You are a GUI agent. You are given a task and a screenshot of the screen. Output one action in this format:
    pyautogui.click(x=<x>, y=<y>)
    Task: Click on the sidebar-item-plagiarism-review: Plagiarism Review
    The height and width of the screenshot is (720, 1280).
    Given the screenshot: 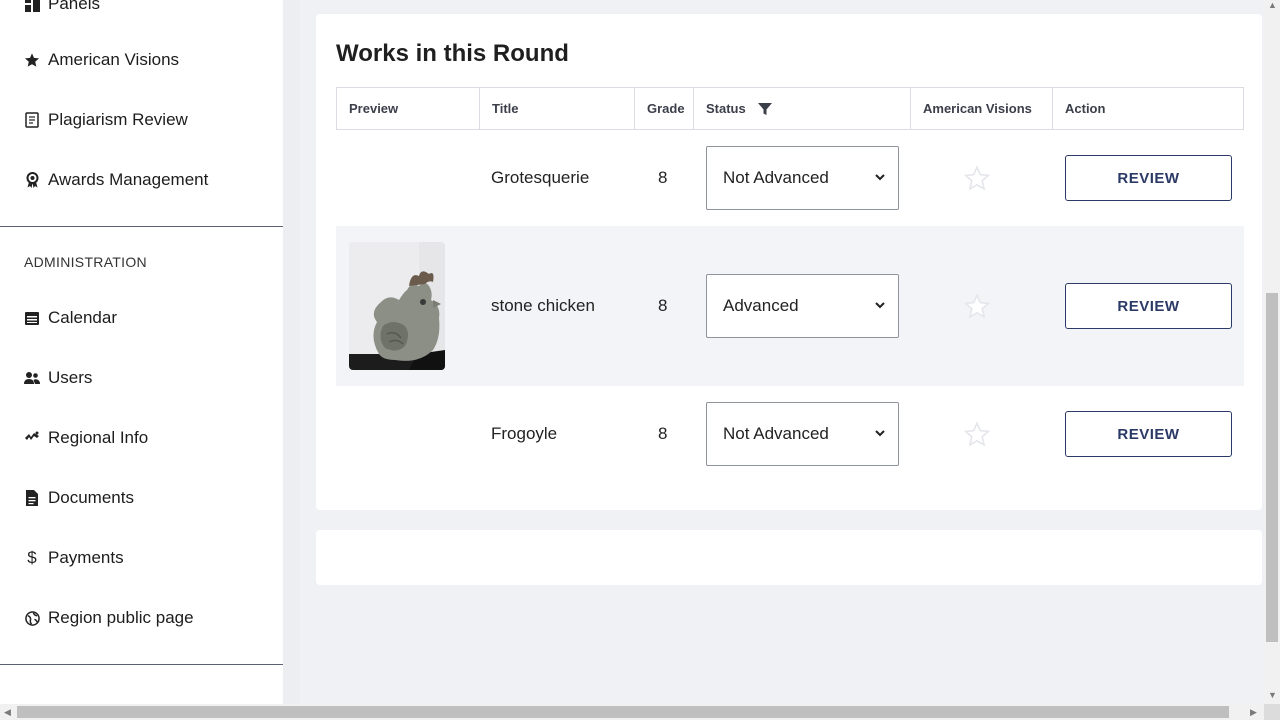 What is the action you would take?
    pyautogui.click(x=106, y=120)
    